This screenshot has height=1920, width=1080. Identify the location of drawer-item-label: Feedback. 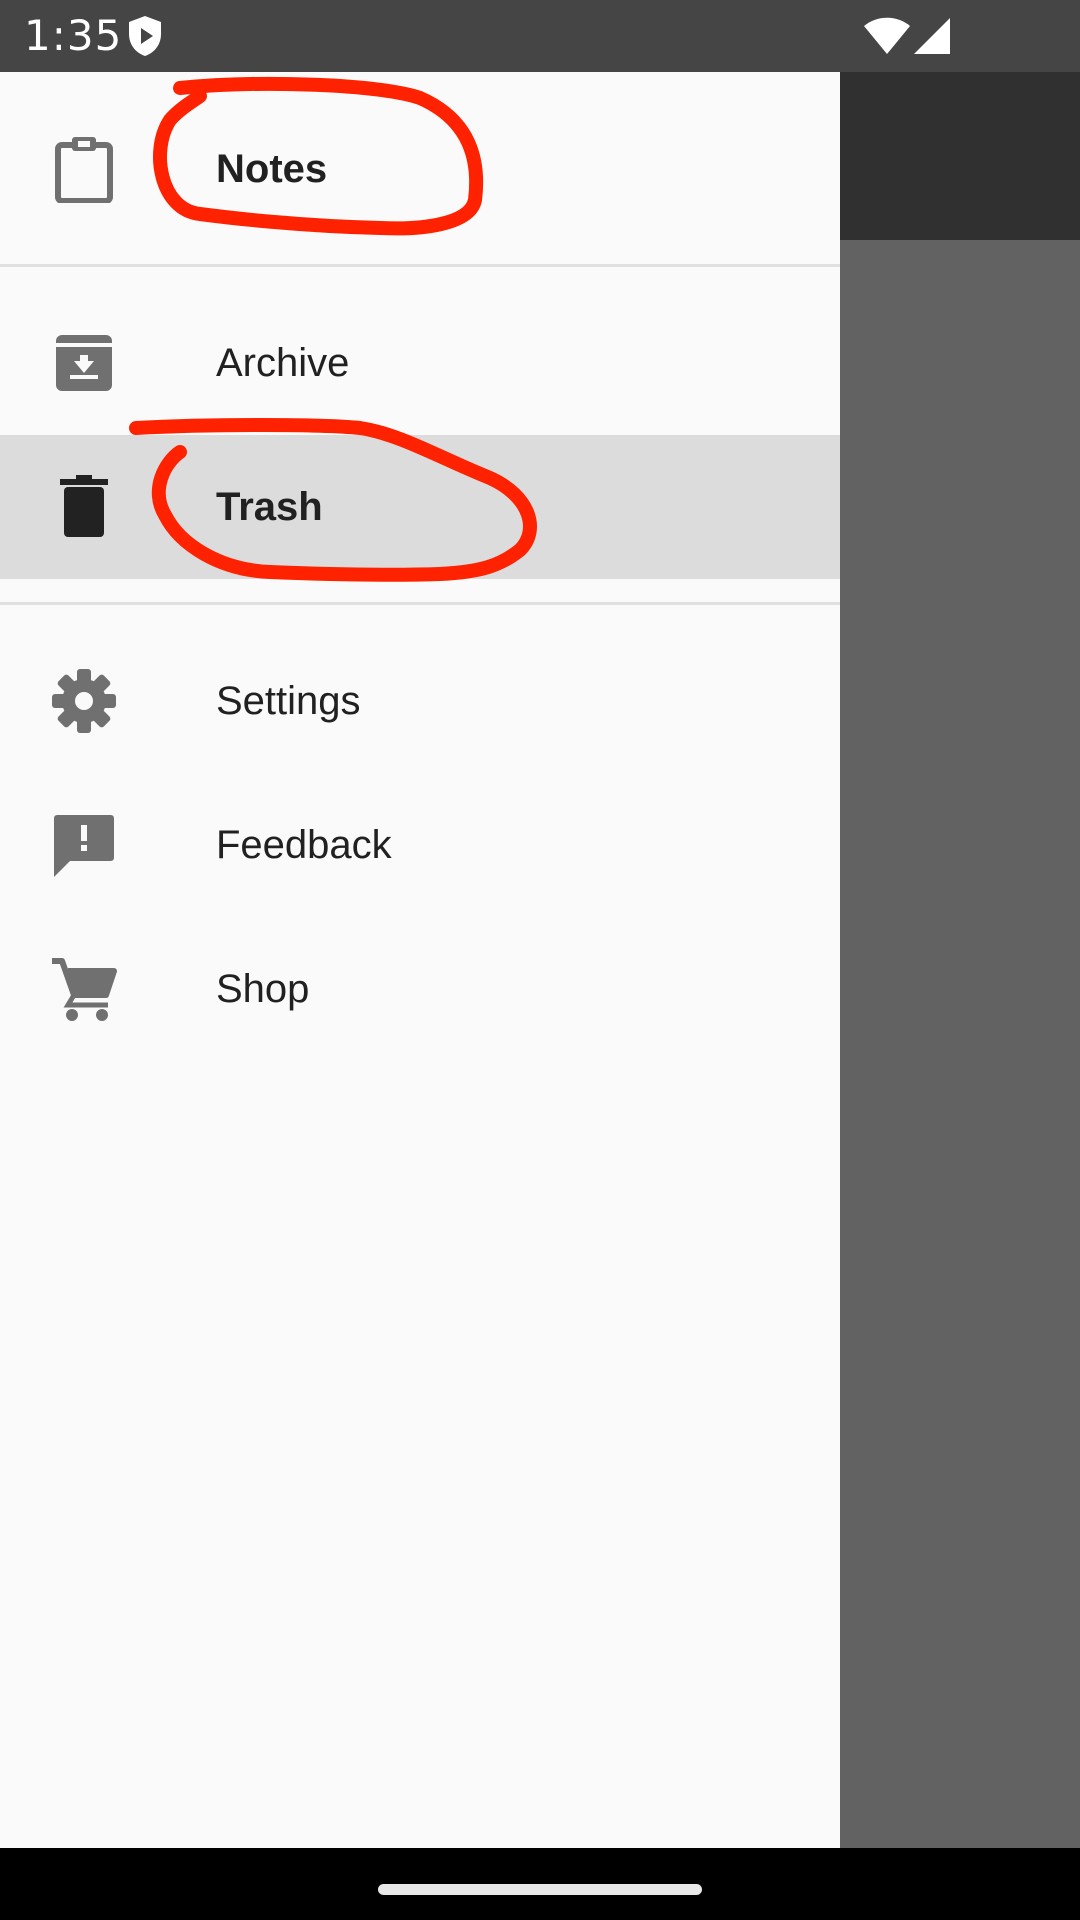
(304, 845).